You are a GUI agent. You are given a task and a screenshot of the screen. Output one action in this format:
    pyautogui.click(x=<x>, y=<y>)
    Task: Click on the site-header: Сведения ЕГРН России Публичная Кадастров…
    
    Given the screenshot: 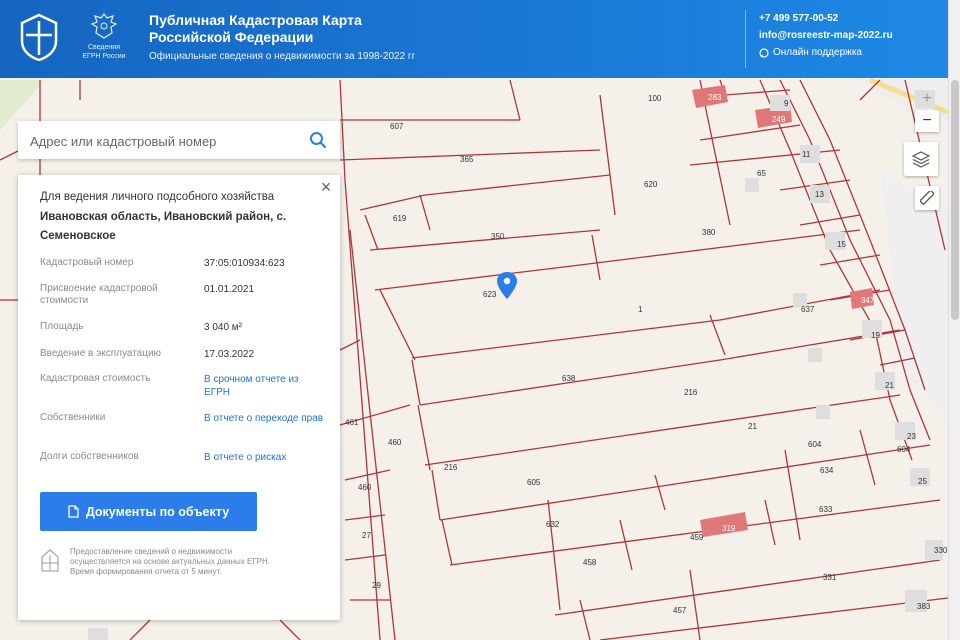 What is the action you would take?
    pyautogui.click(x=474, y=39)
    